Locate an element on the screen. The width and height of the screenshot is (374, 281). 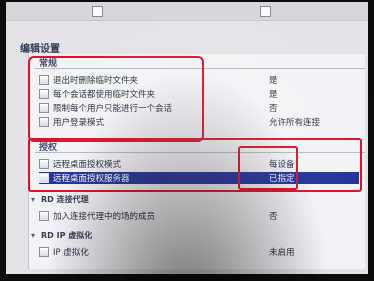
group-title-text: RD IP 虚拟化 is located at coordinates (67, 235).